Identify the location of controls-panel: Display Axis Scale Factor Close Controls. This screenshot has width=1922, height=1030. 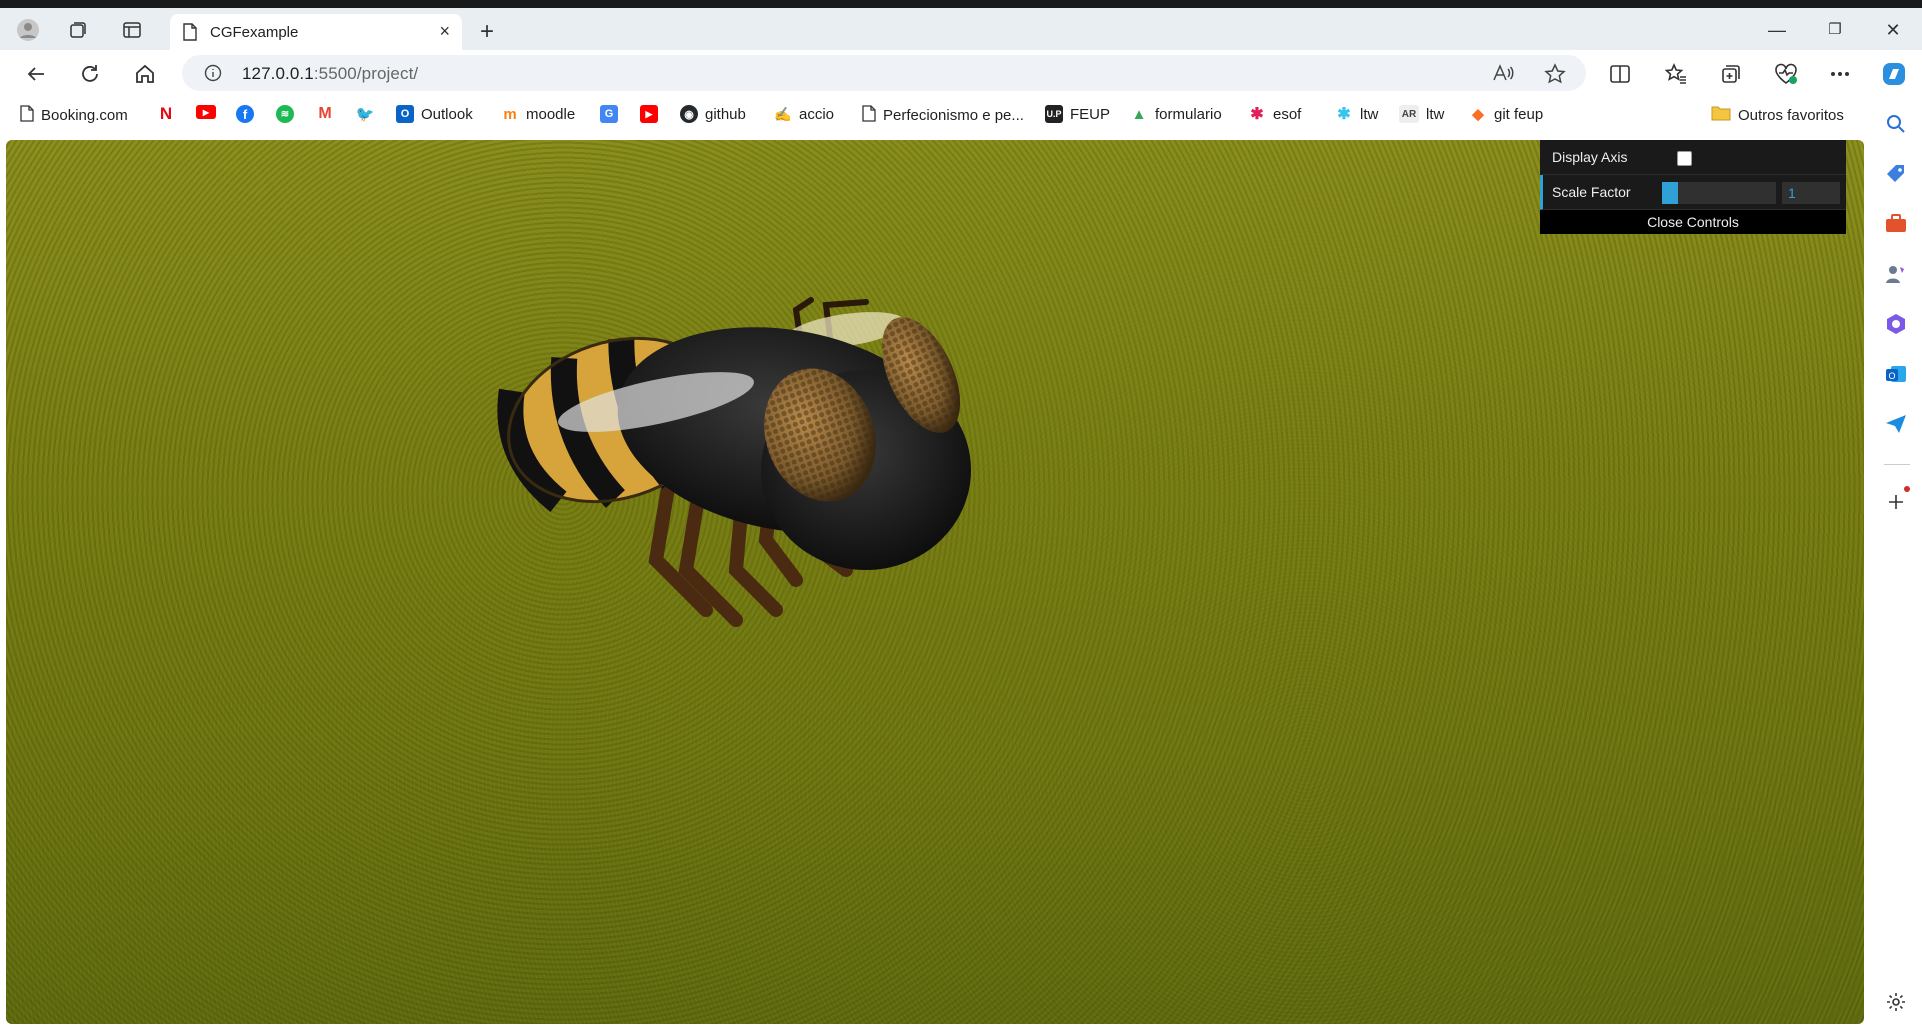
(1693, 187).